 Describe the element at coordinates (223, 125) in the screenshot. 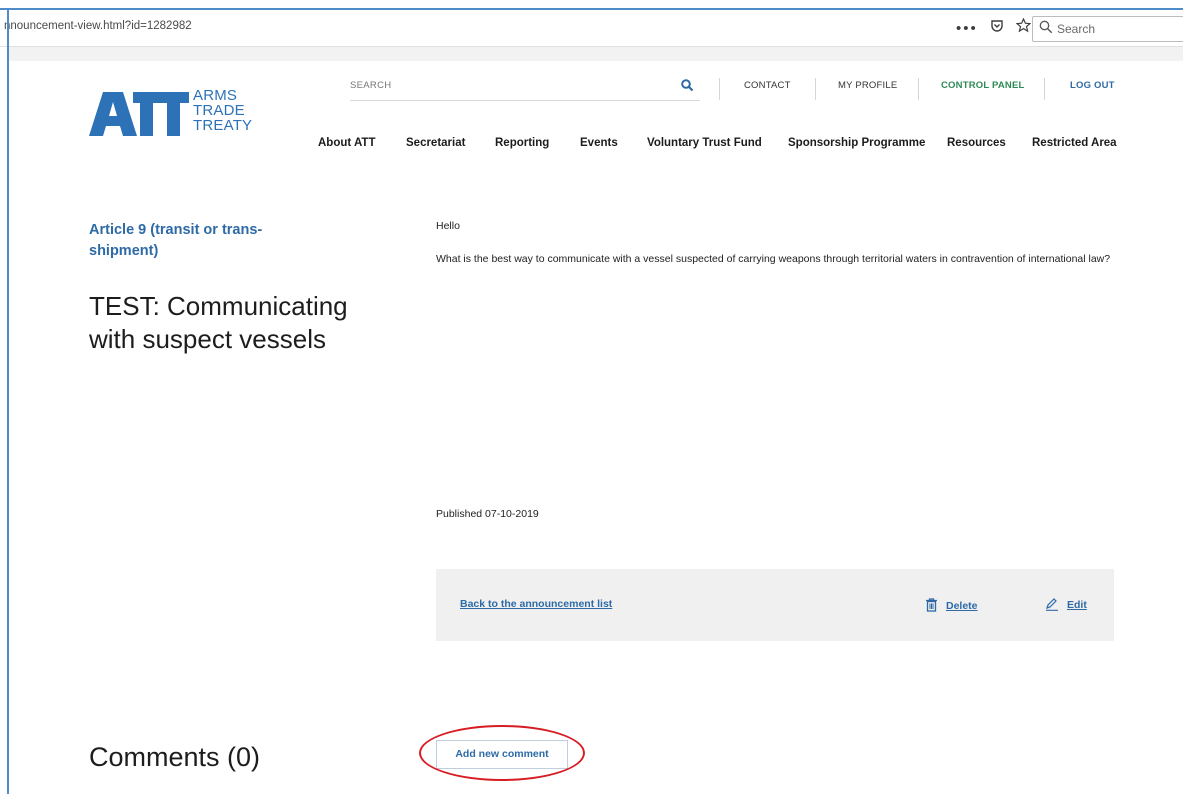

I see `logo-treaty: TREATY` at that location.